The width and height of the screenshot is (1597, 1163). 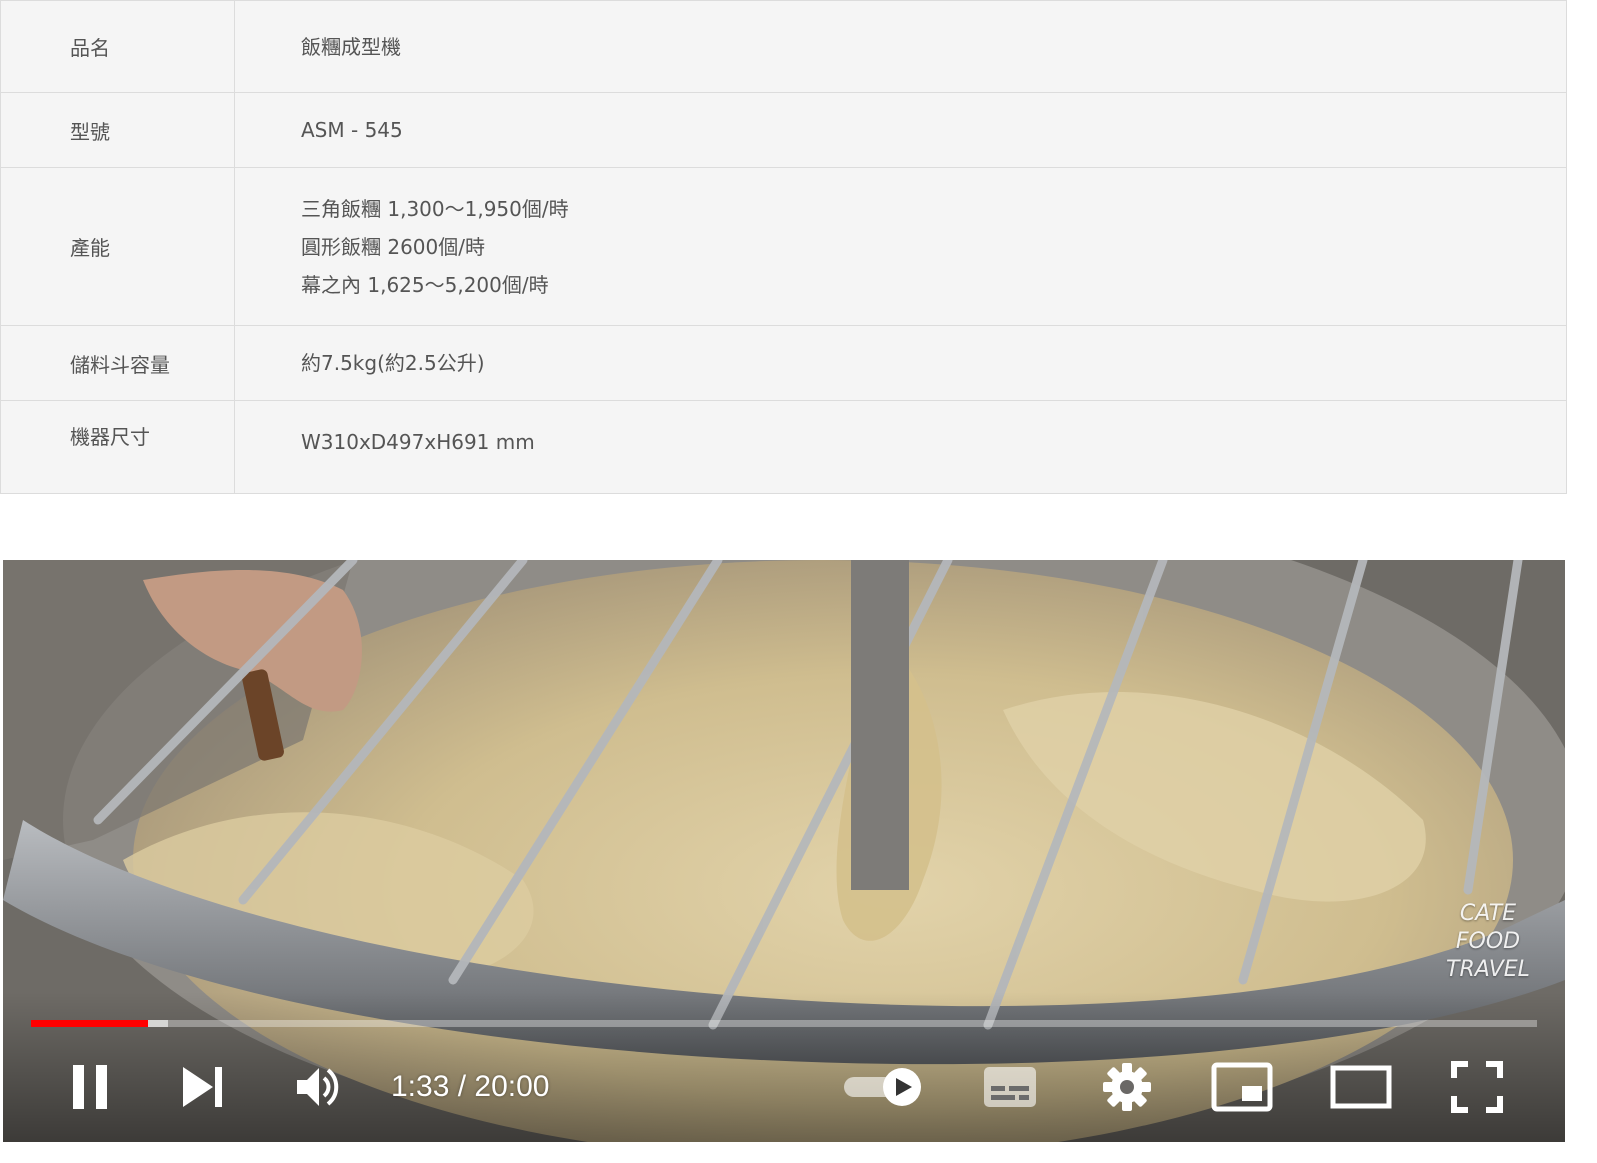 I want to click on spec-value: 約7.5kg(約2.5公升), so click(x=900, y=363).